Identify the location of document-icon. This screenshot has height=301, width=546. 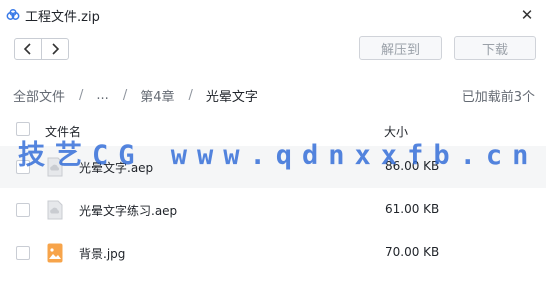
(55, 210).